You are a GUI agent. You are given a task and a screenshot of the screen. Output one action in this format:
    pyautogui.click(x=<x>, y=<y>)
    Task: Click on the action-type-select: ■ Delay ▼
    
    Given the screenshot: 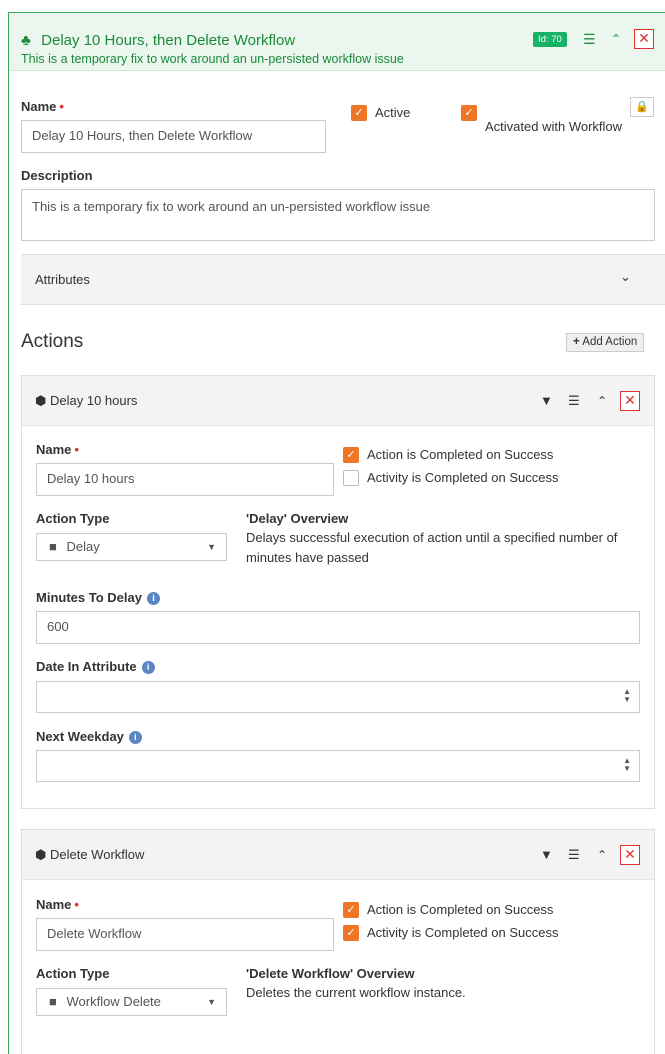 What is the action you would take?
    pyautogui.click(x=131, y=547)
    